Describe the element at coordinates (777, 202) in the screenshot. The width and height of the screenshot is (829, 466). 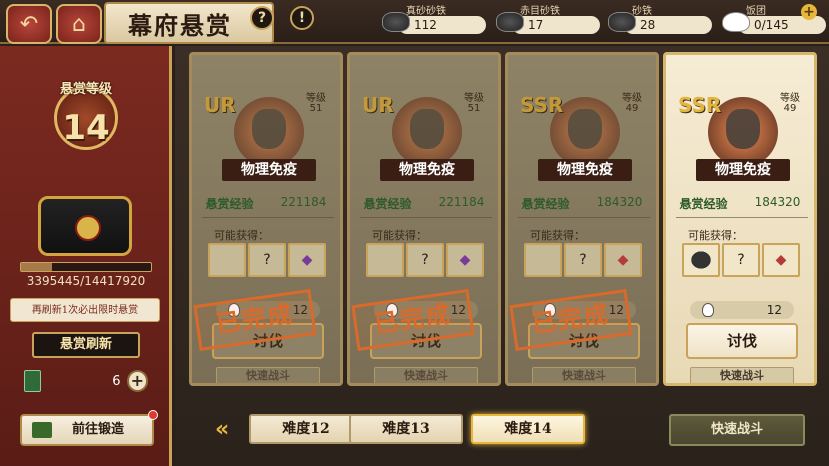
I see `exp-value: 184320` at that location.